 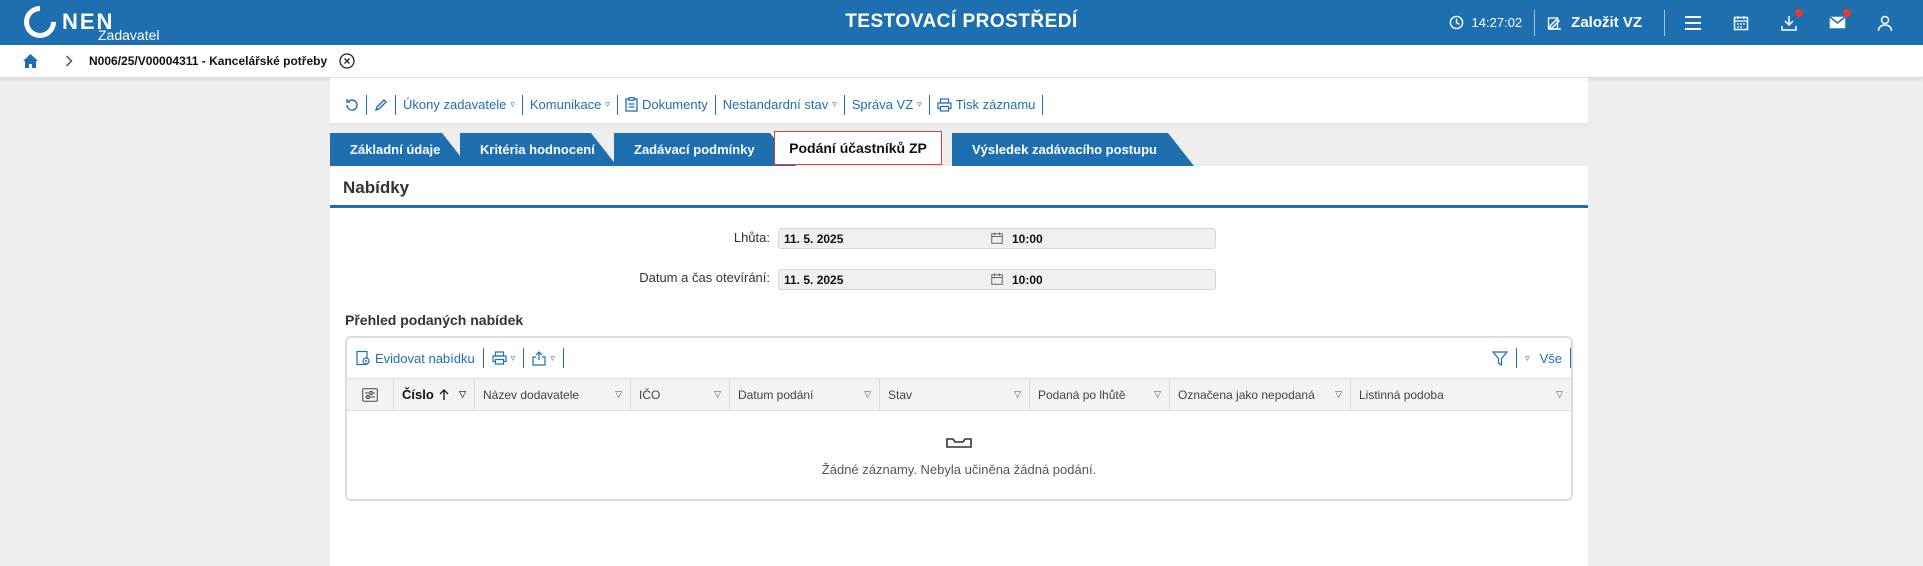 What do you see at coordinates (997, 238) in the screenshot?
I see `lhuta-field: 11. 5. 2025 10:00` at bounding box center [997, 238].